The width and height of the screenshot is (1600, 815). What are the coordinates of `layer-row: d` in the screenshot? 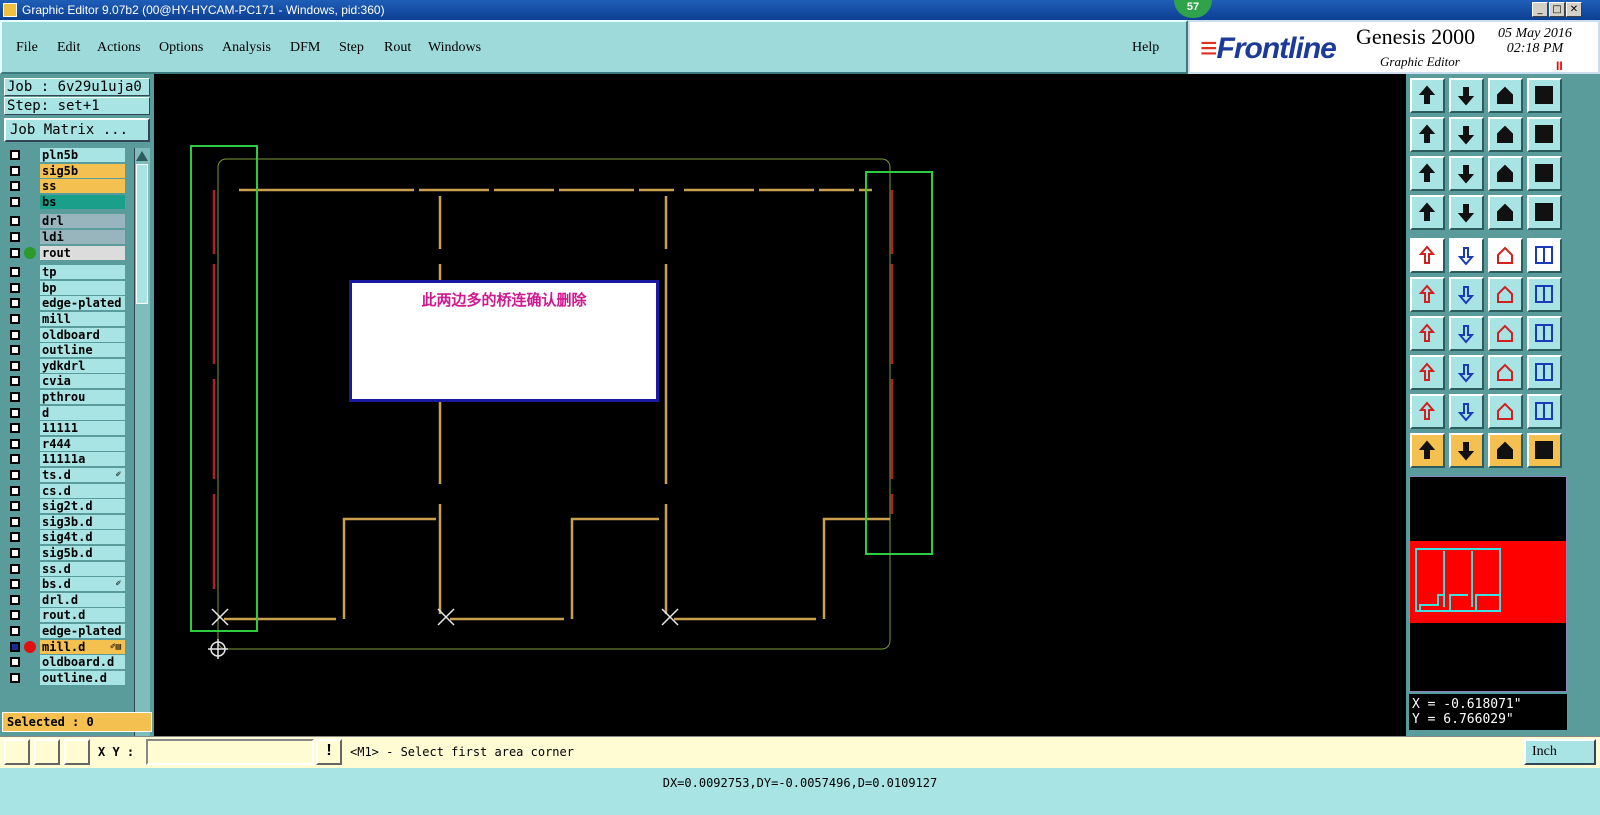 It's located at (66, 412).